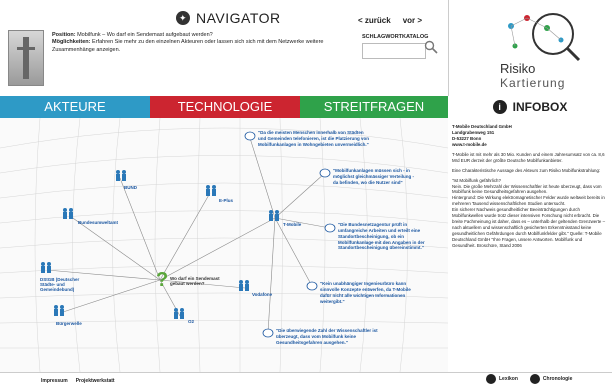  I want to click on options-label: Möglichkeiten:, so click(71, 42).